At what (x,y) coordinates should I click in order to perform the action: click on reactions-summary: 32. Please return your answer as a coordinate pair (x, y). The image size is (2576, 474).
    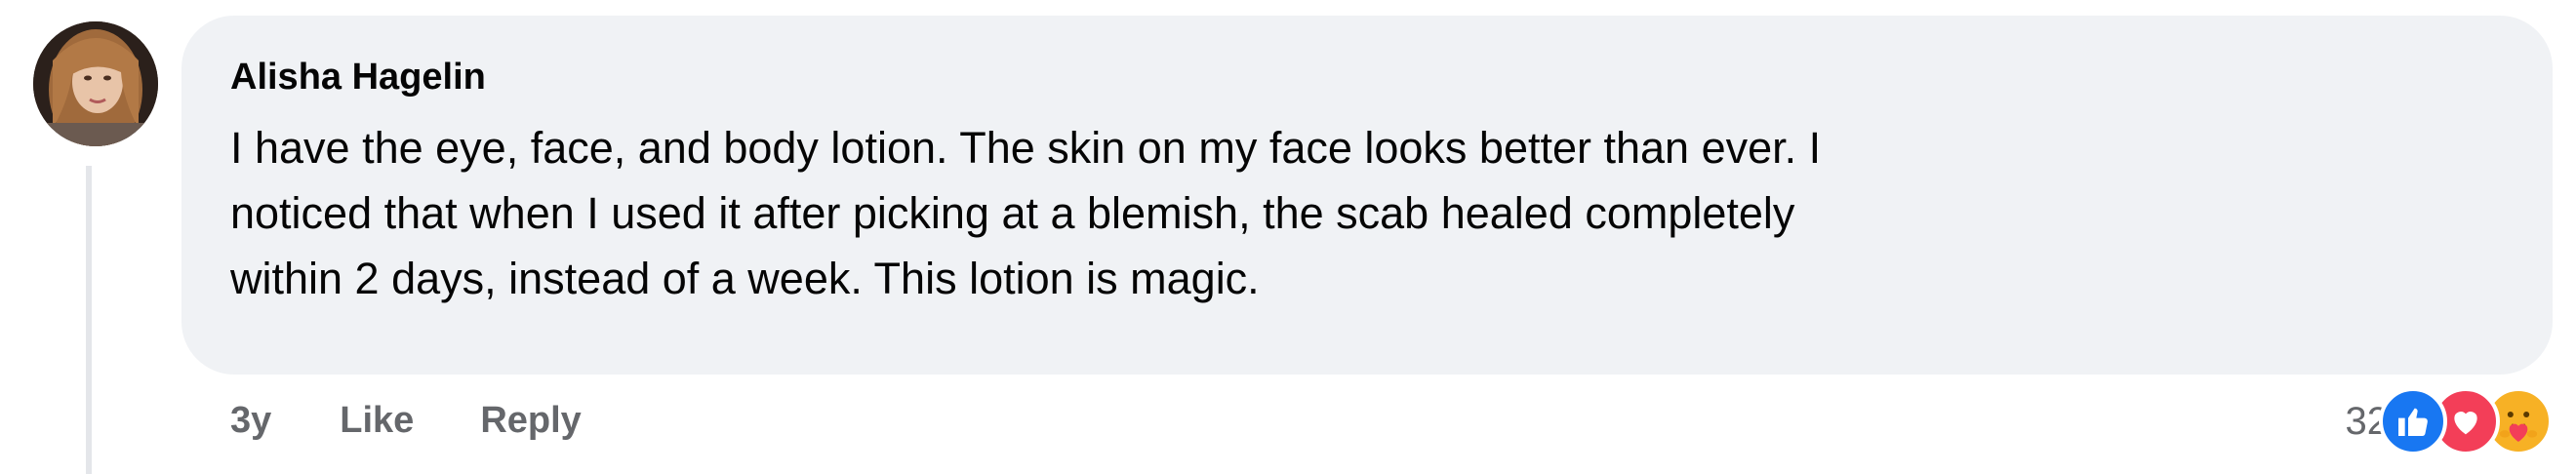
    Looking at the image, I should click on (2449, 421).